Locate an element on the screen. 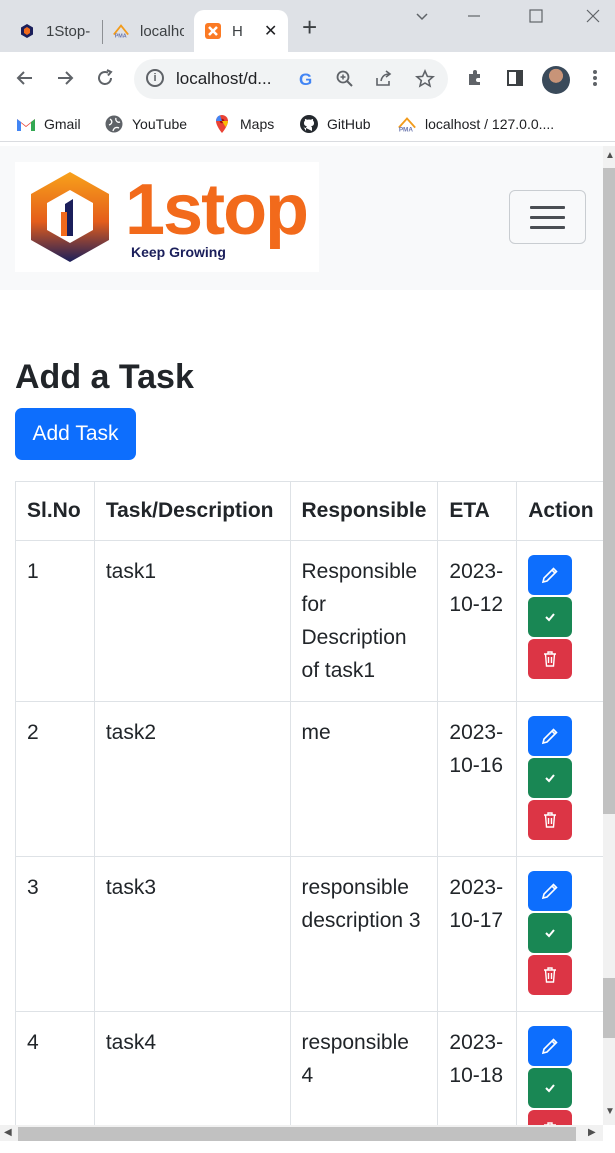 This screenshot has width=615, height=1153. minimize-icon is located at coordinates (474, 18).